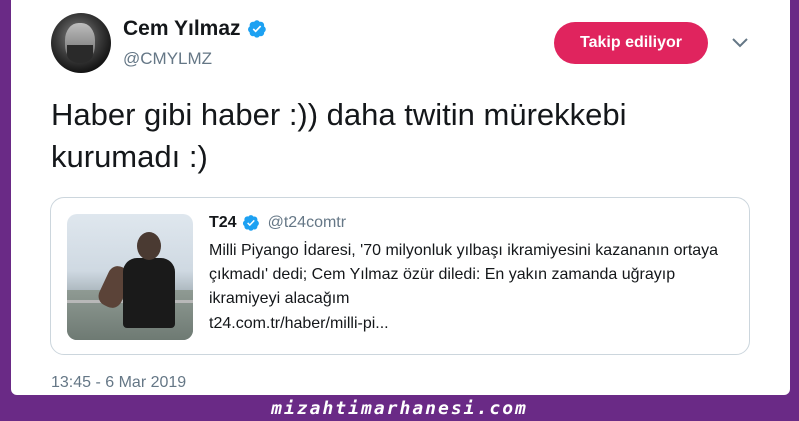 This screenshot has height=421, width=799. I want to click on chevron-down-icon, so click(740, 43).